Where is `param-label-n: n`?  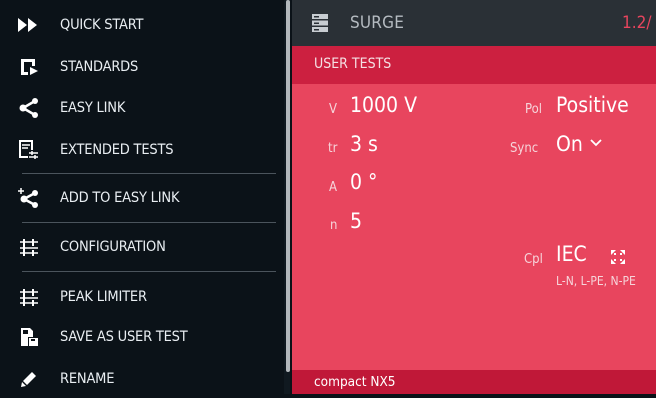 param-label-n: n is located at coordinates (334, 225).